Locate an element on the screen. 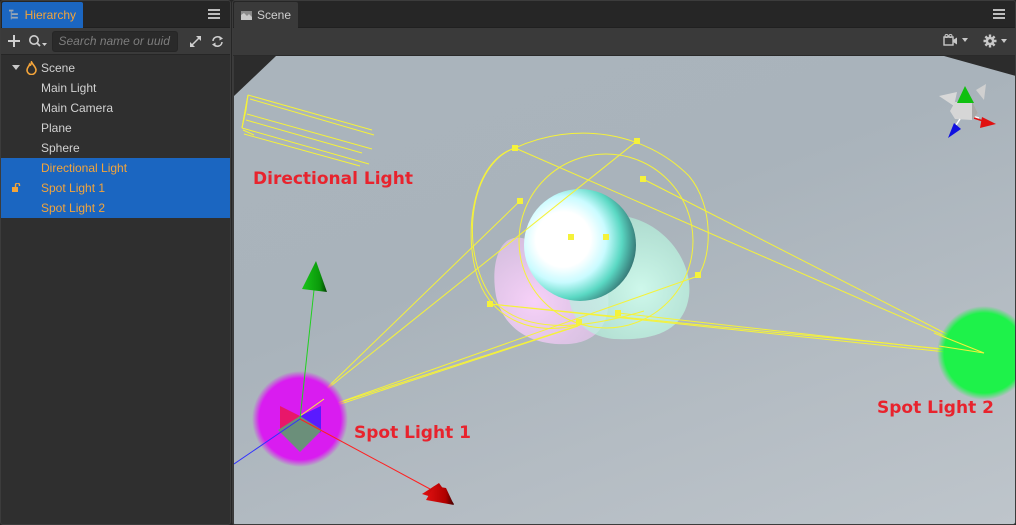  axis-y-arrow is located at coordinates (314, 276).